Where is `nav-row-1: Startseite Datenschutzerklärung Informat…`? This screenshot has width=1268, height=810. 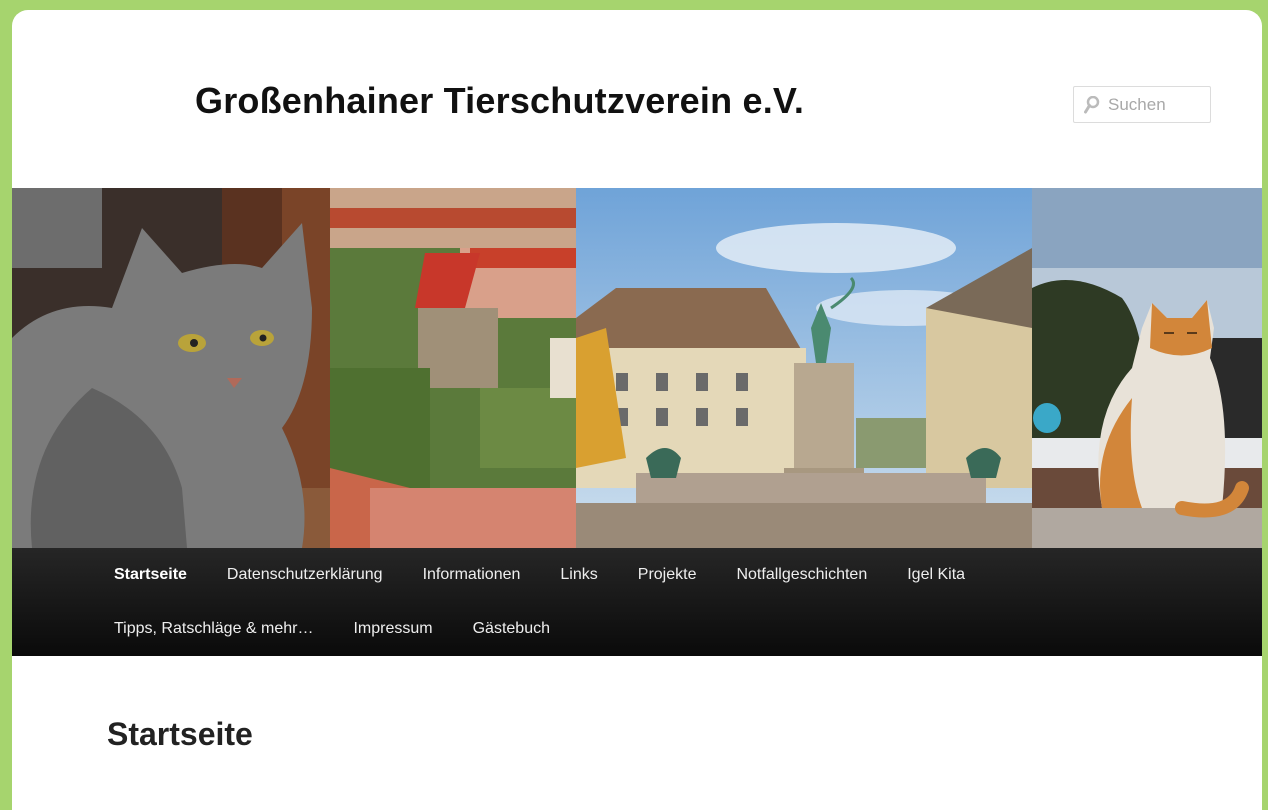 nav-row-1: Startseite Datenschutzerklärung Informat… is located at coordinates (539, 575).